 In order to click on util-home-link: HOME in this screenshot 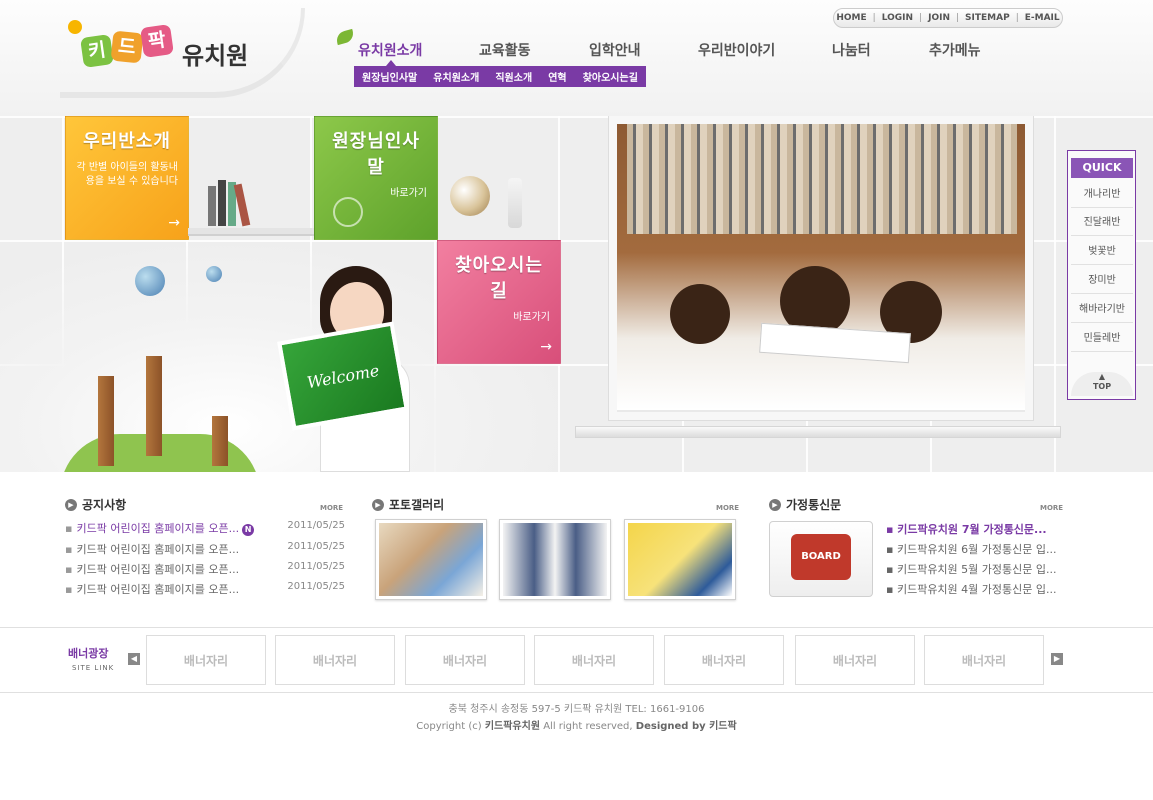, I will do `click(851, 18)`.